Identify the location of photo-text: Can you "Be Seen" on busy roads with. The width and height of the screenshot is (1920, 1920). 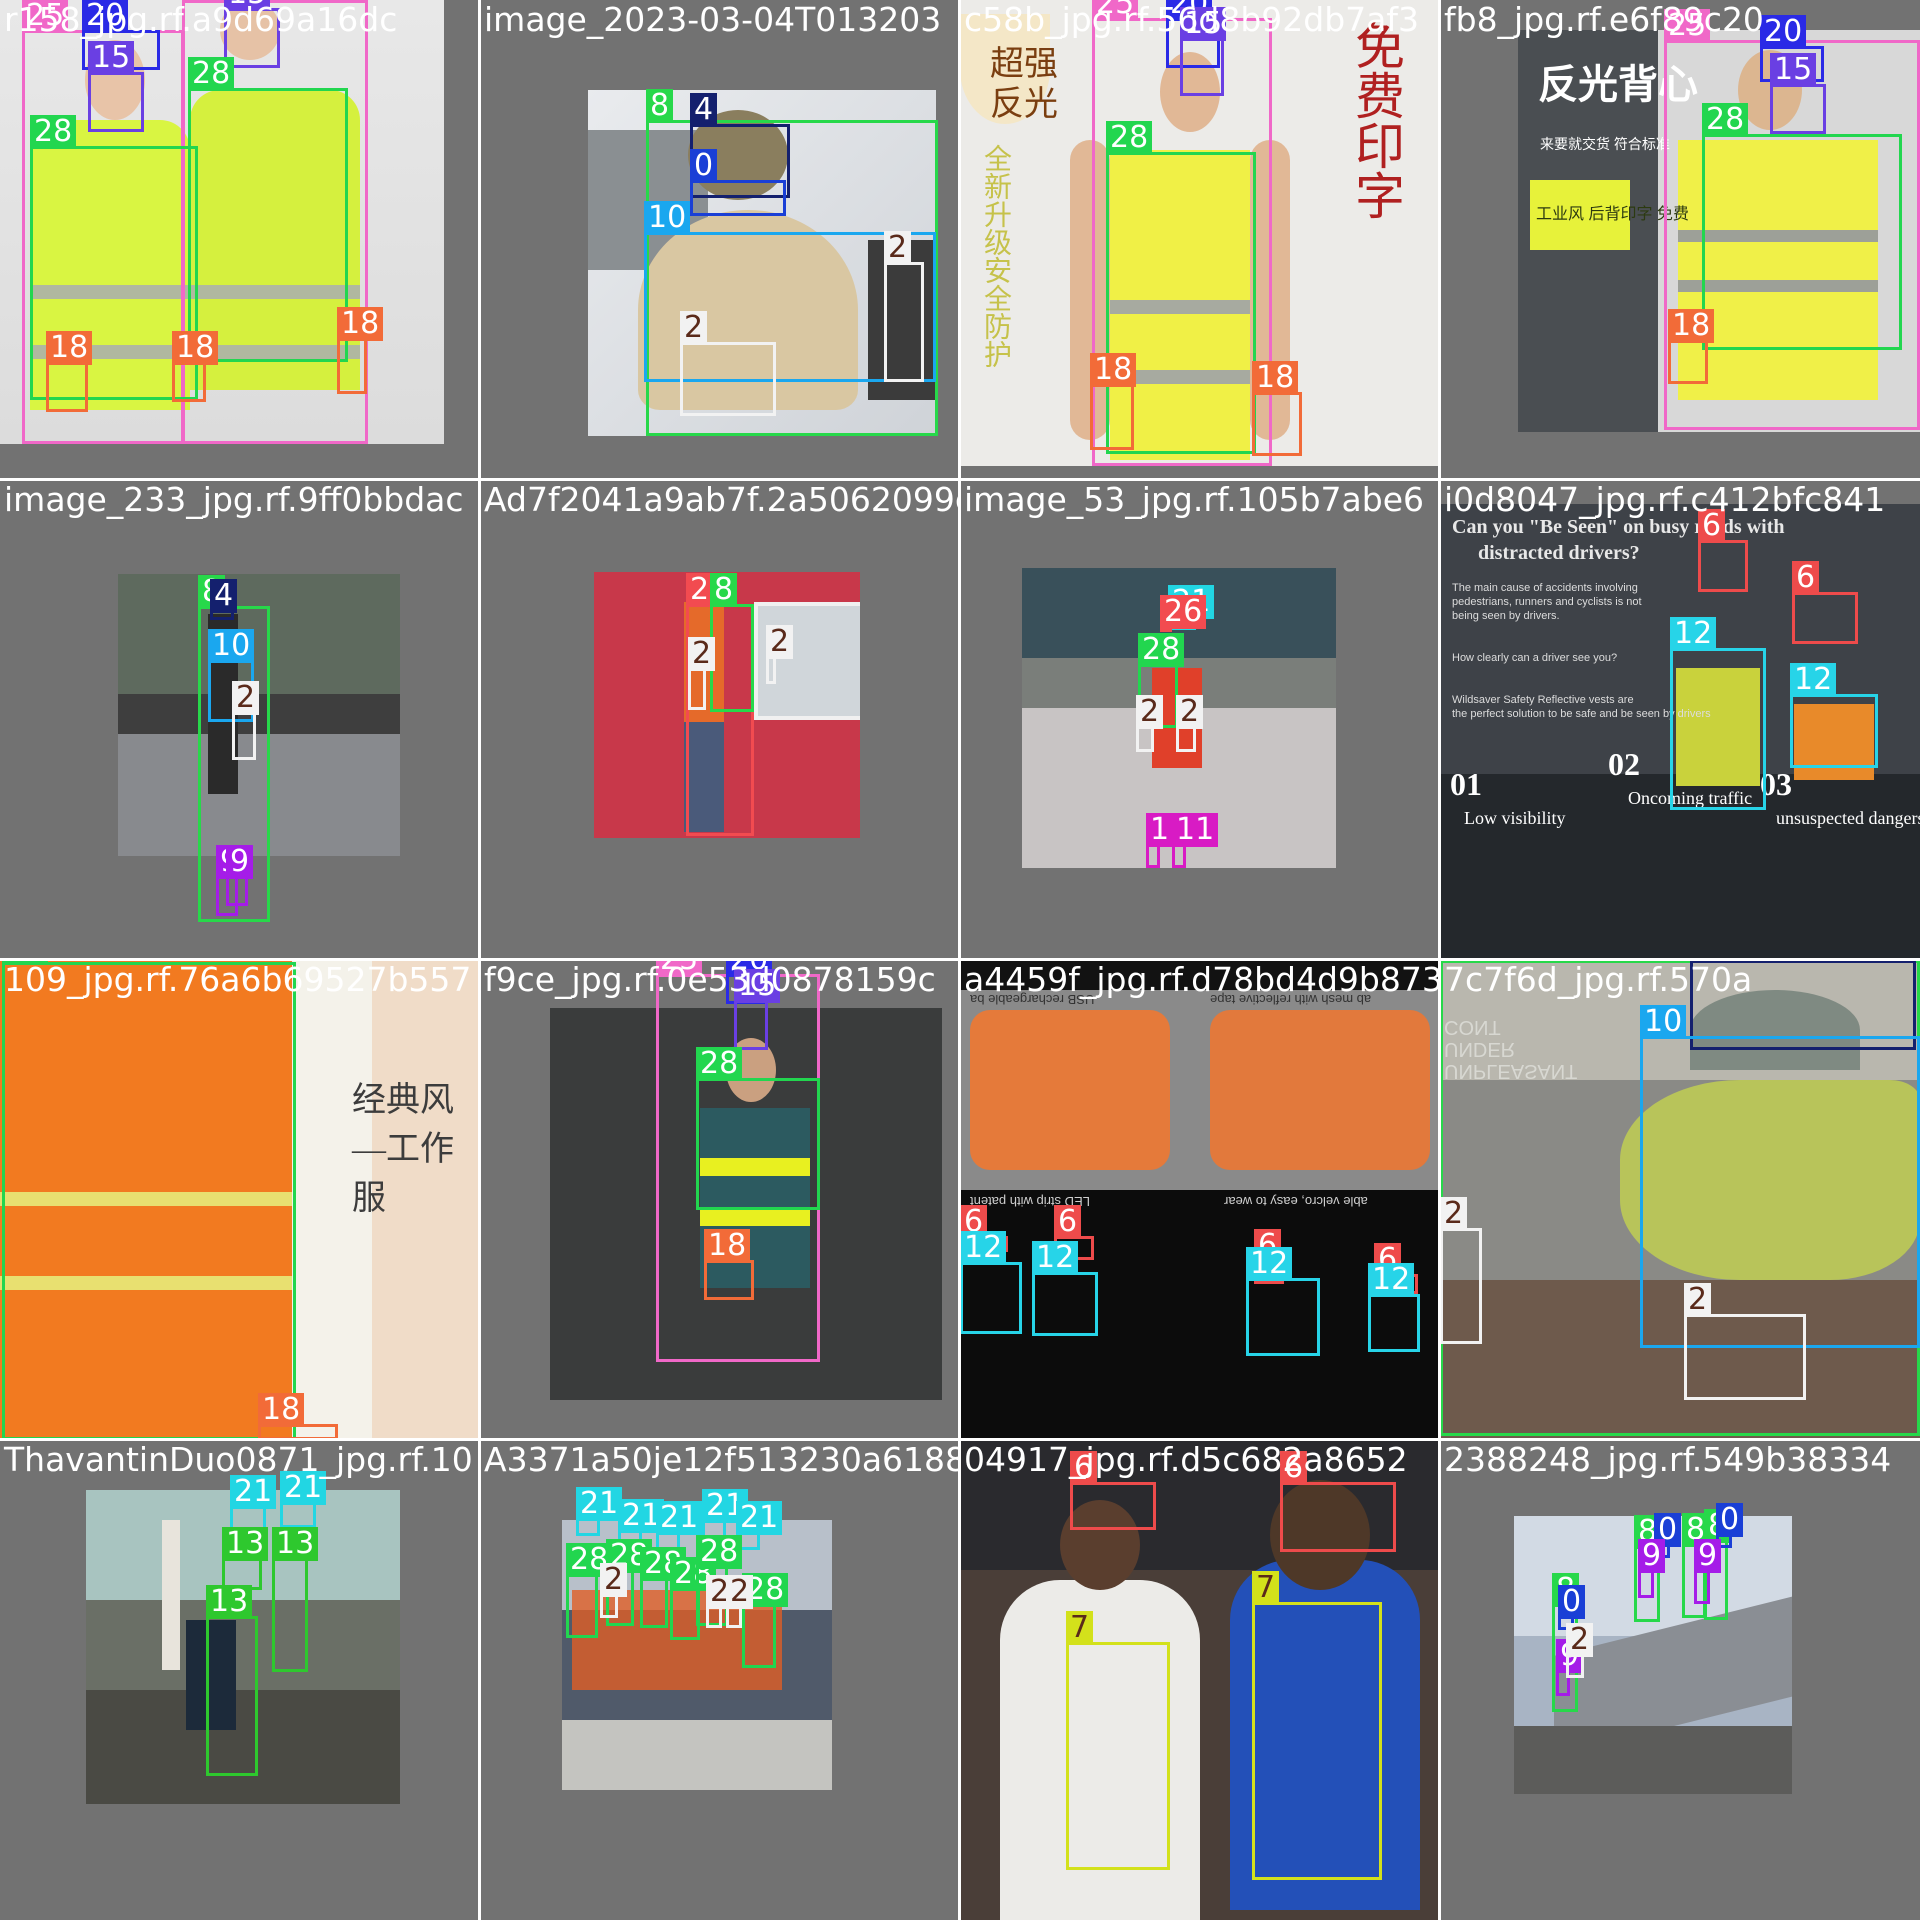
(1618, 527).